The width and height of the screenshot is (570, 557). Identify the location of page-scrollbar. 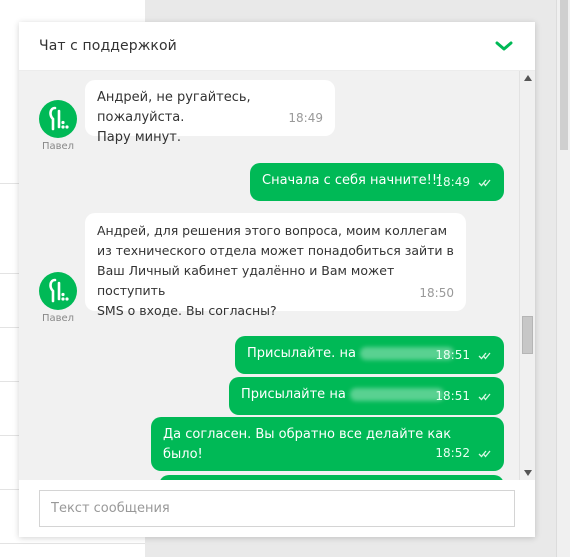
(563, 278).